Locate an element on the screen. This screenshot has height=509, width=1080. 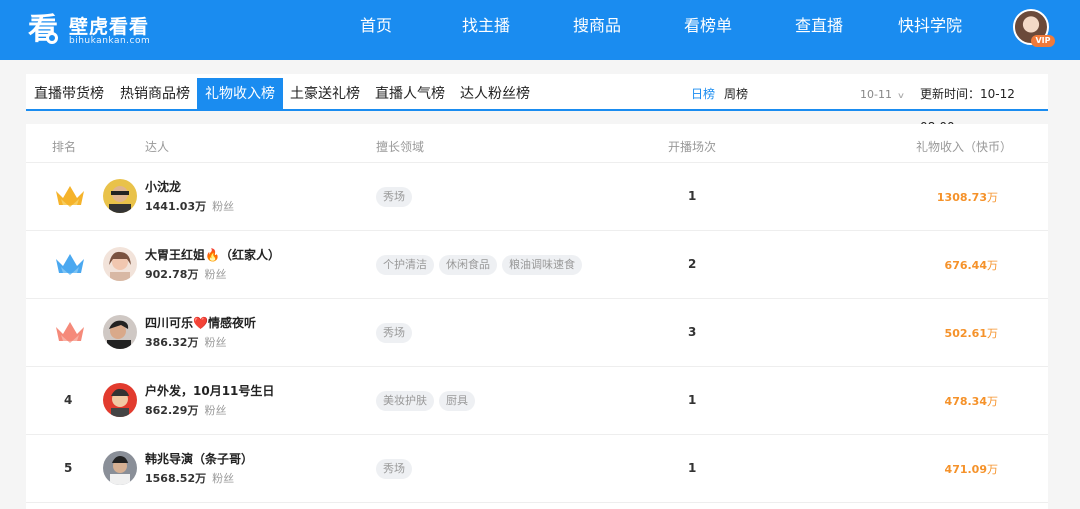
tab-influencer-fans: 达人粉丝榜 is located at coordinates (495, 94).